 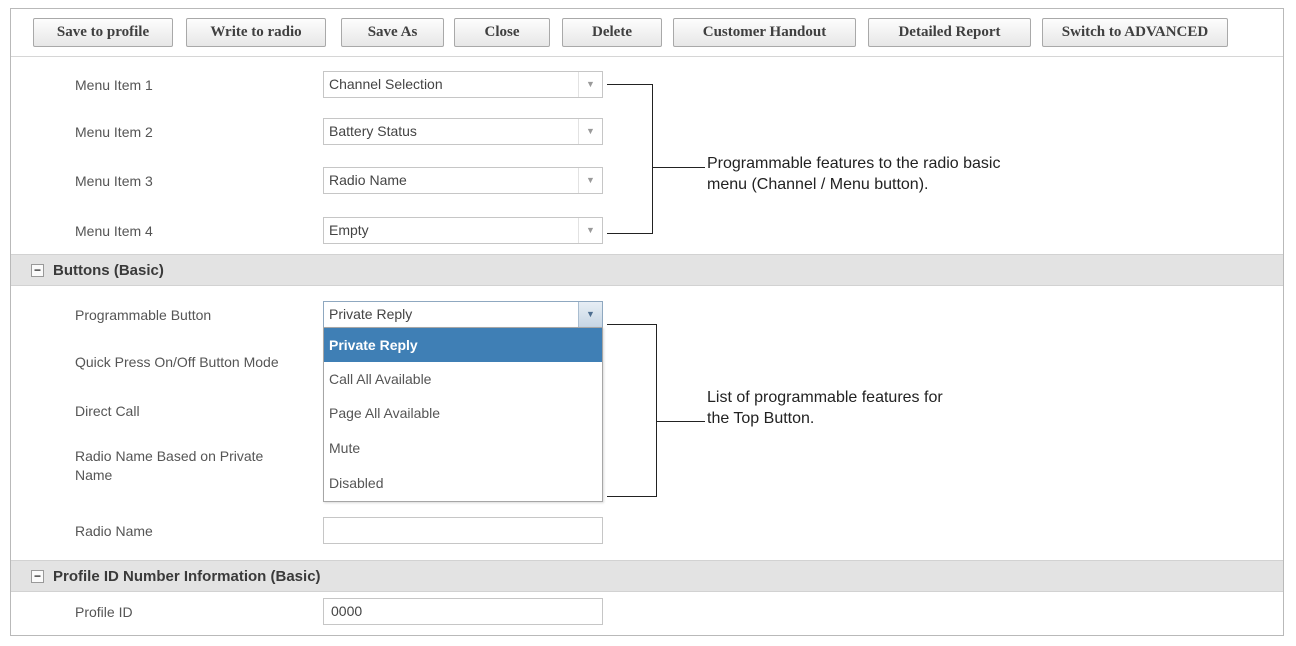 I want to click on programmable-button-label: Programmable Button, so click(x=143, y=315).